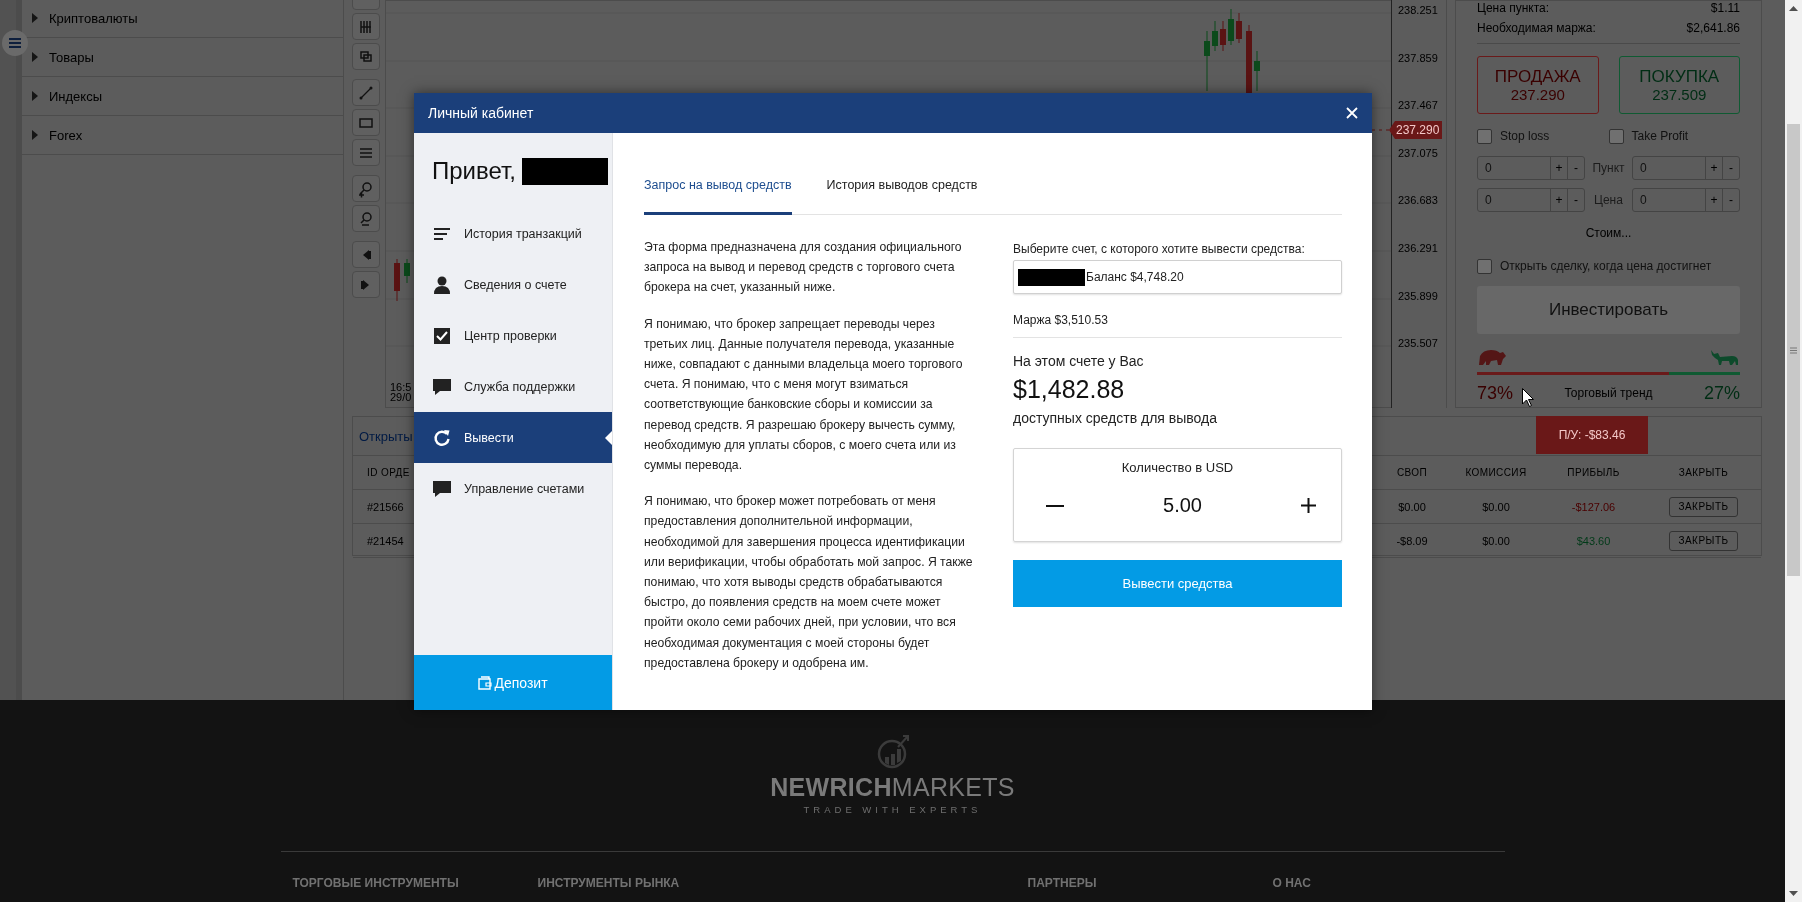  What do you see at coordinates (1177, 277) in the screenshot?
I see `account-select: Баланс $4,748.20` at bounding box center [1177, 277].